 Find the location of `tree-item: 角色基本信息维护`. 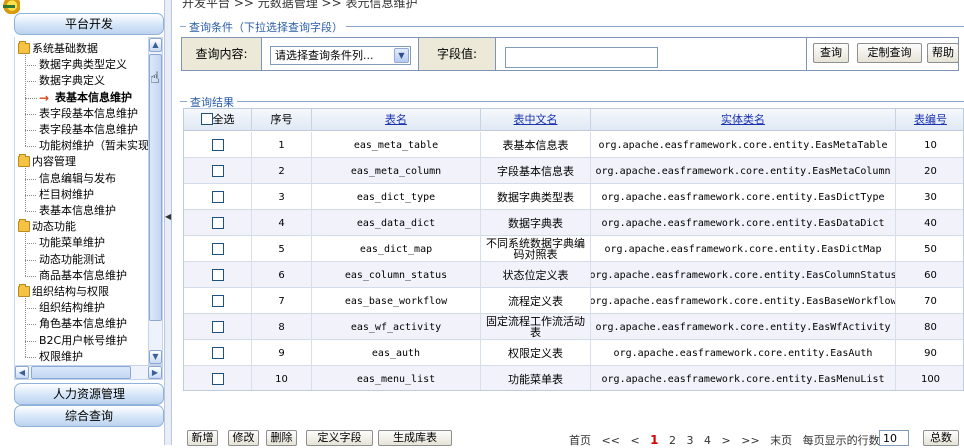

tree-item: 角色基本信息维护 is located at coordinates (71, 324).